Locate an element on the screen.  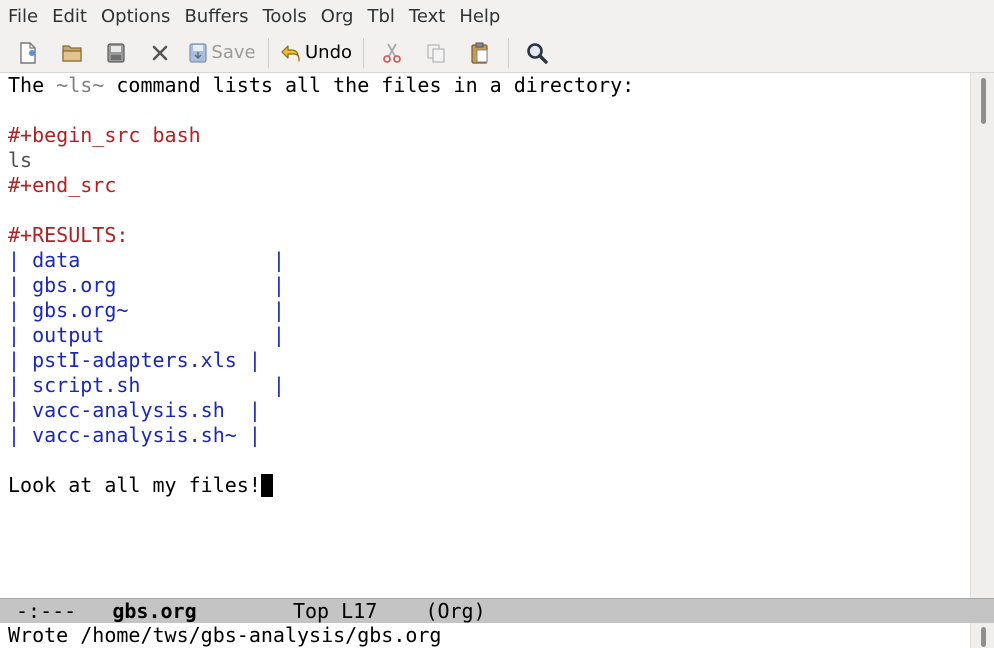
undo-button: Undo is located at coordinates (316, 53).